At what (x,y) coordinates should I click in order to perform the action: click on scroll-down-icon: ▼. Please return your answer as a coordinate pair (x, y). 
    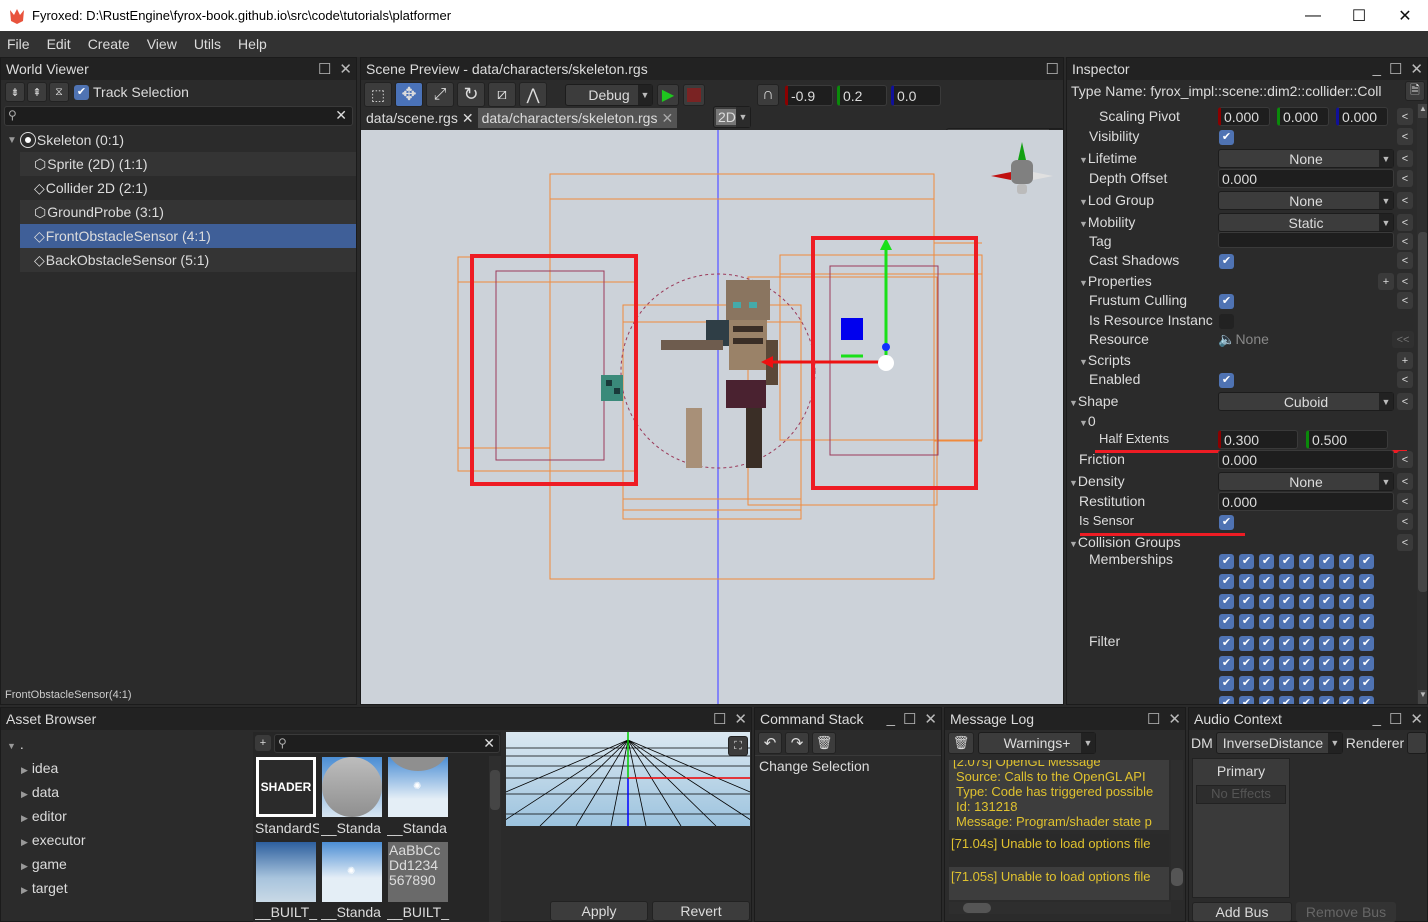
    Looking at the image, I should click on (1422, 697).